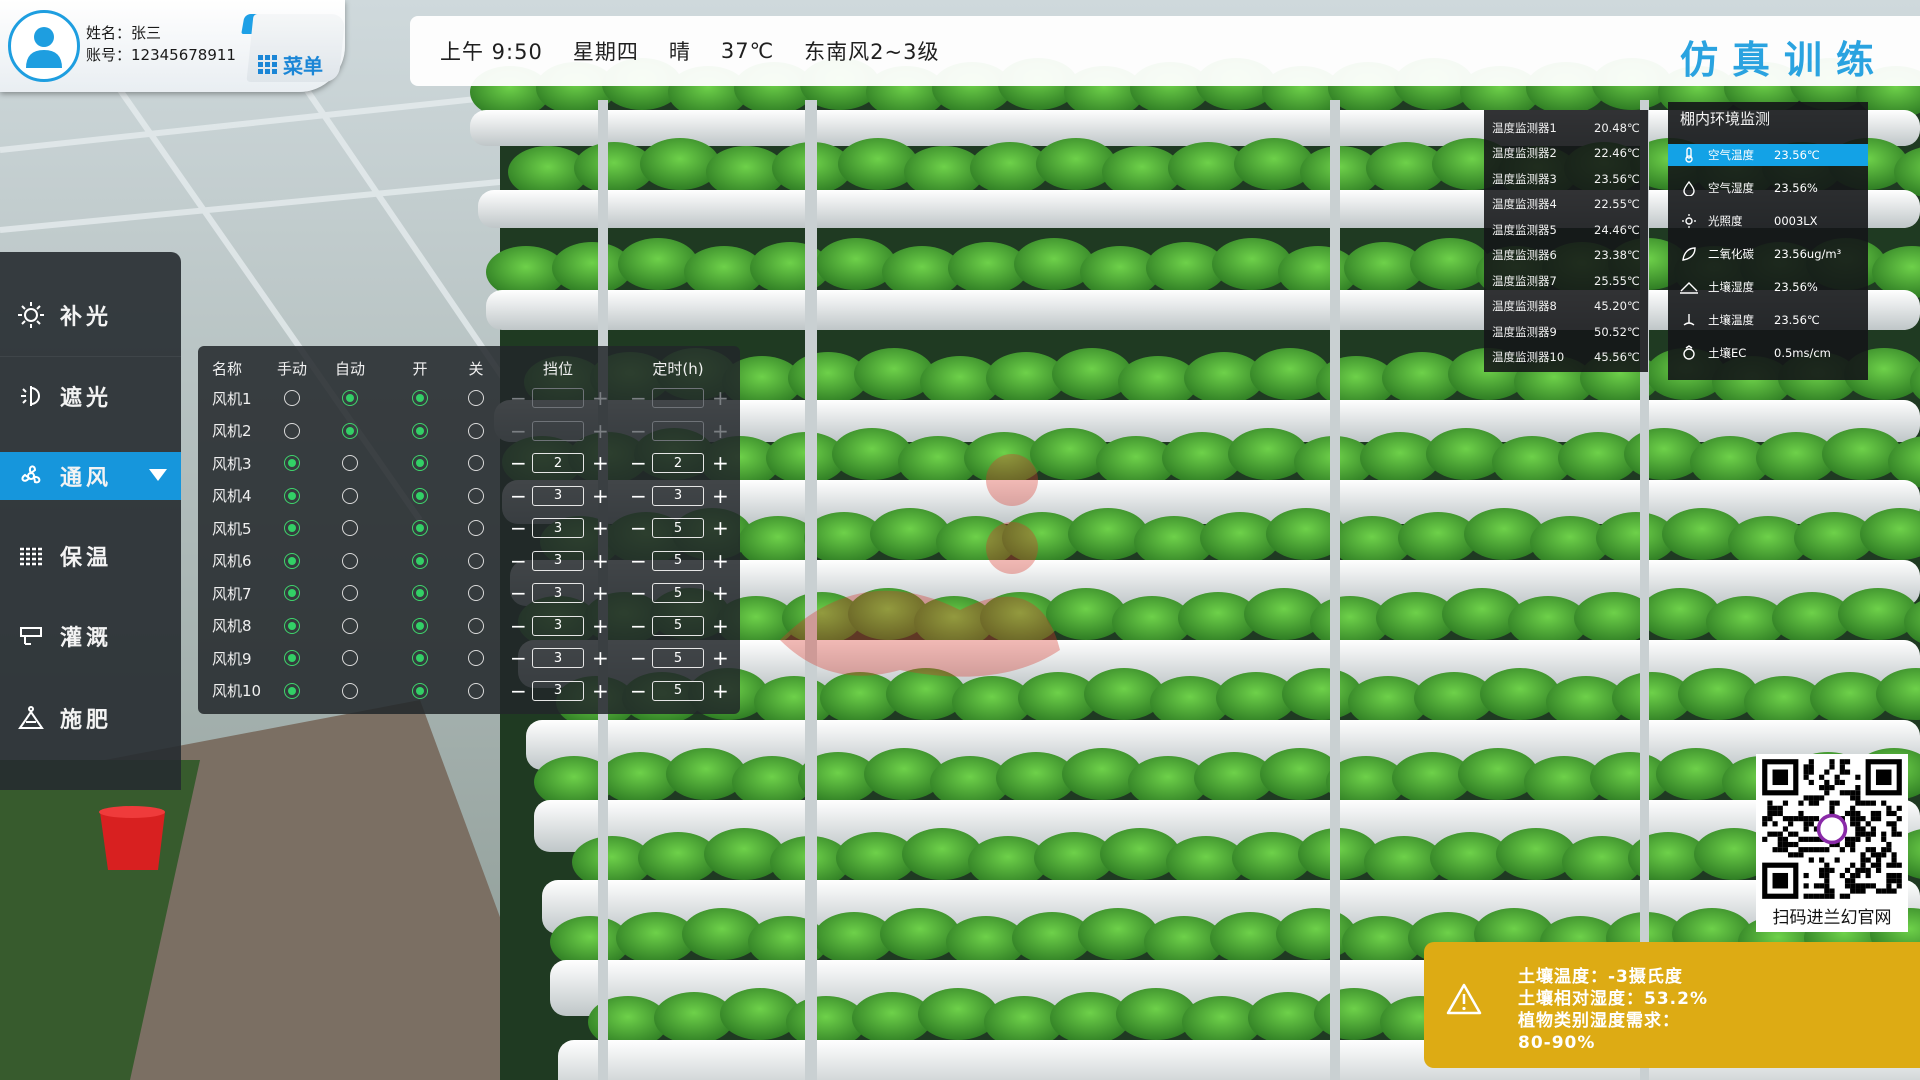 The width and height of the screenshot is (1920, 1080). Describe the element at coordinates (558, 463) in the screenshot. I see `gear-value: 2` at that location.